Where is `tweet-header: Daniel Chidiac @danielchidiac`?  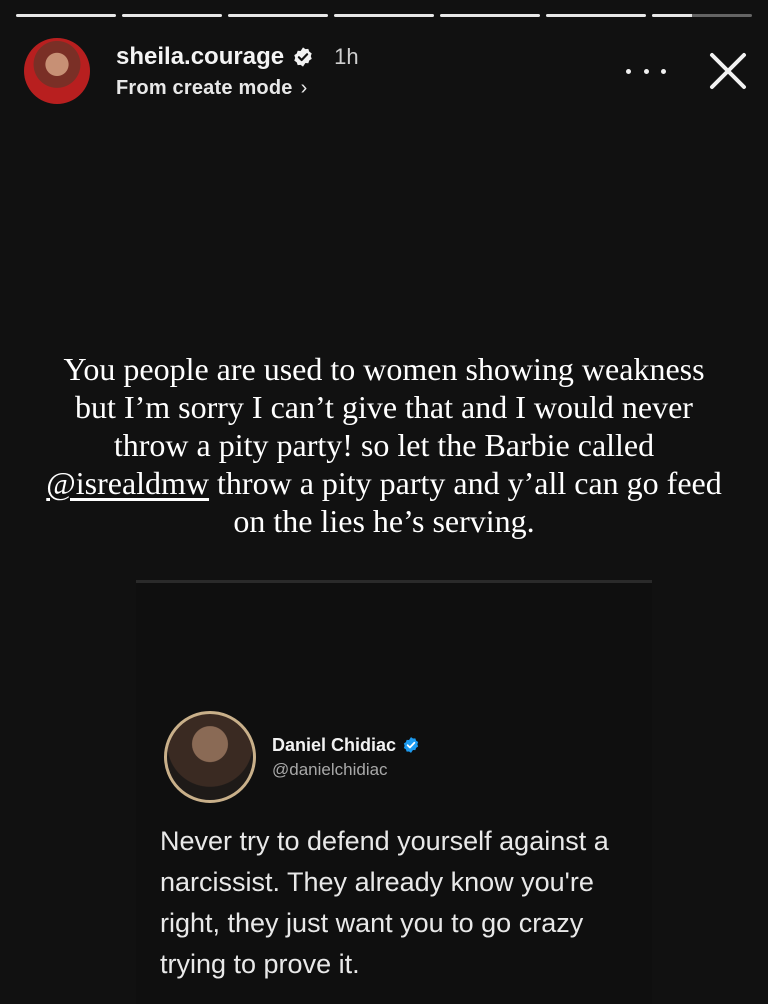
tweet-header: Daniel Chidiac @danielchidiac is located at coordinates (292, 757).